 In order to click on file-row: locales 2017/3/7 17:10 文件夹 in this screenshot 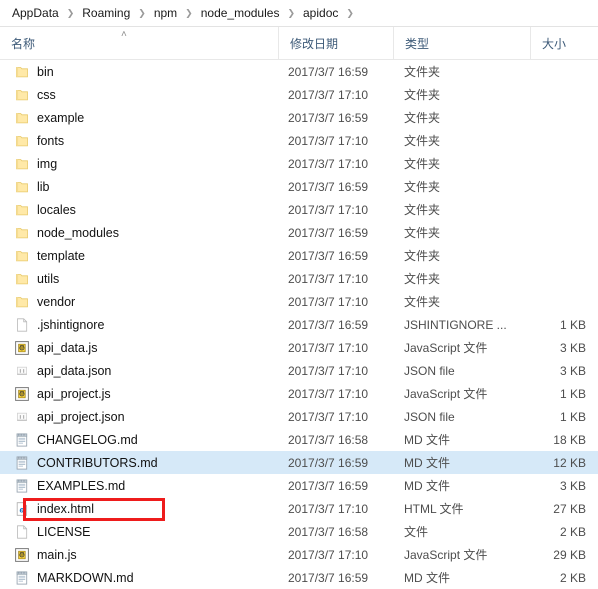, I will do `click(299, 209)`.